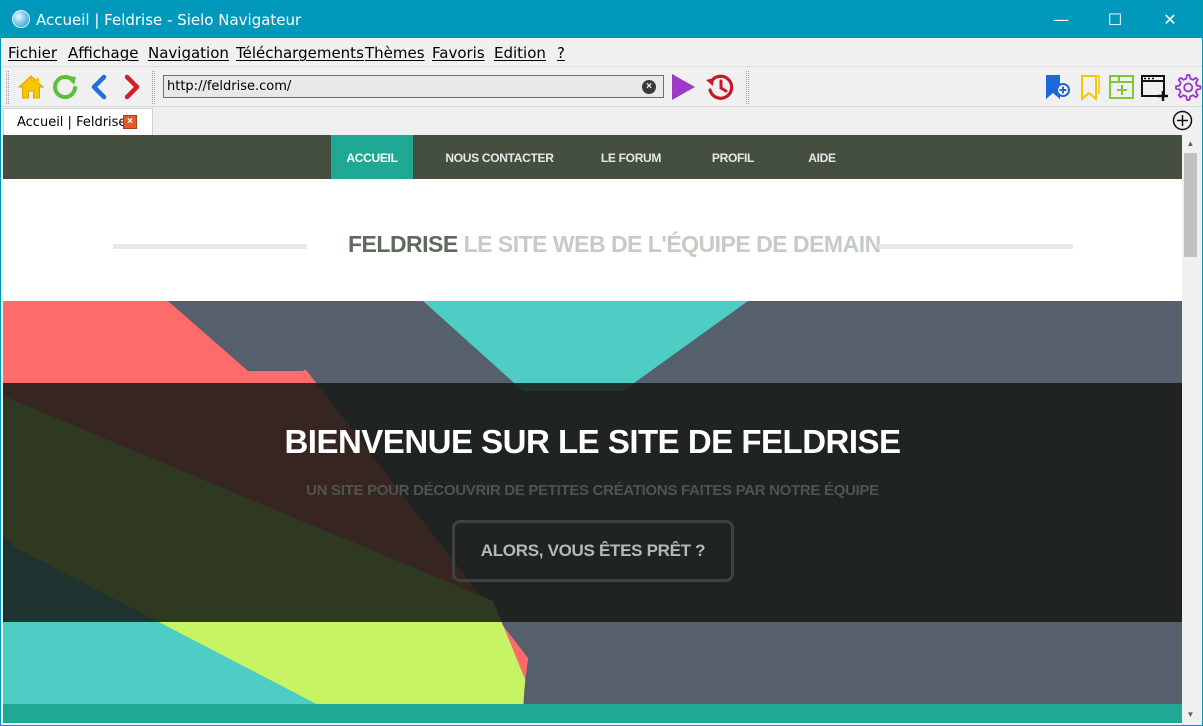 The image size is (1203, 726). I want to click on tab-accueil: Accueil | Feldrise ×, so click(78, 121).